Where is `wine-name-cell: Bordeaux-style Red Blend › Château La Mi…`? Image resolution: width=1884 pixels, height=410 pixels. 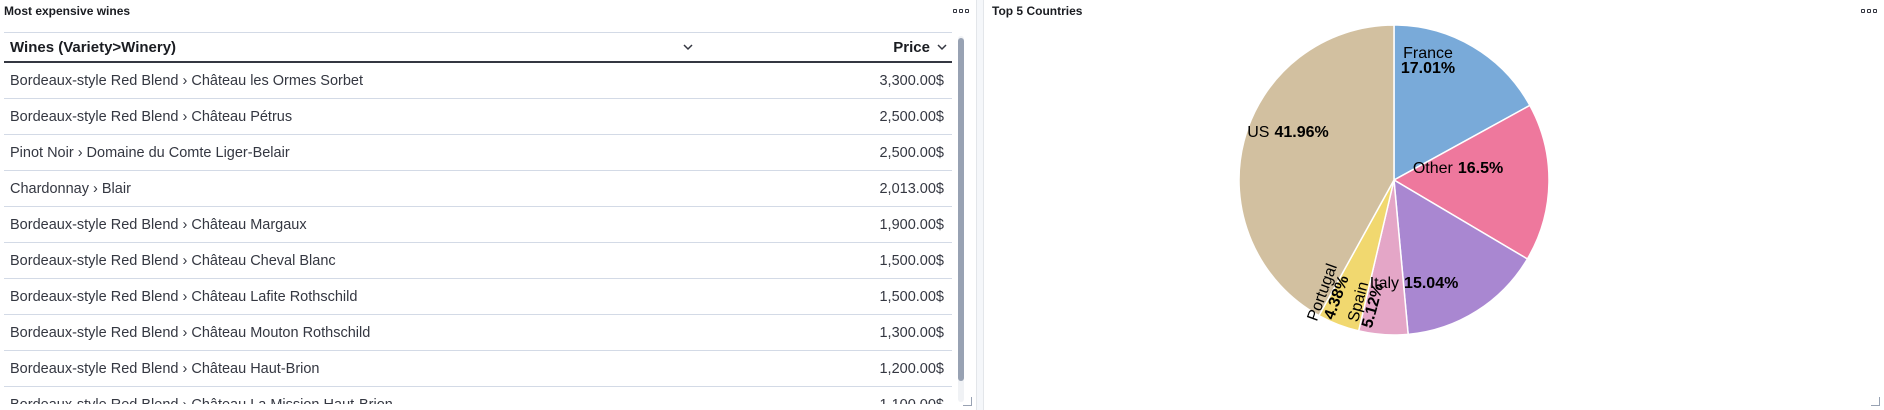
wine-name-cell: Bordeaux-style Red Blend › Château La Mi… is located at coordinates (354, 401).